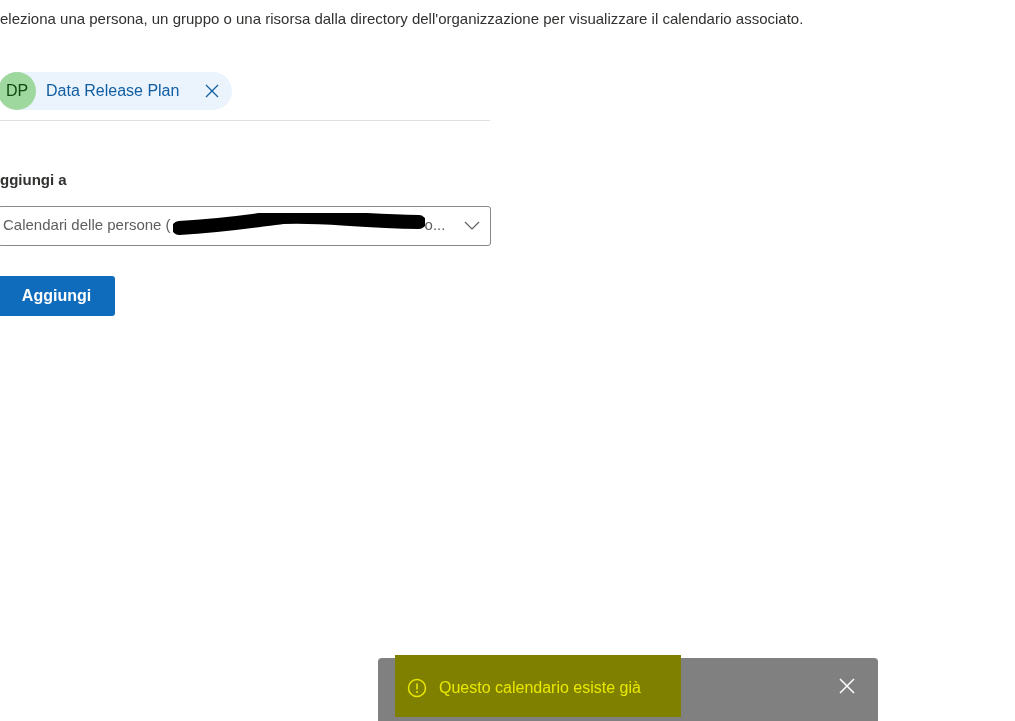  I want to click on close-button, so click(847, 686).